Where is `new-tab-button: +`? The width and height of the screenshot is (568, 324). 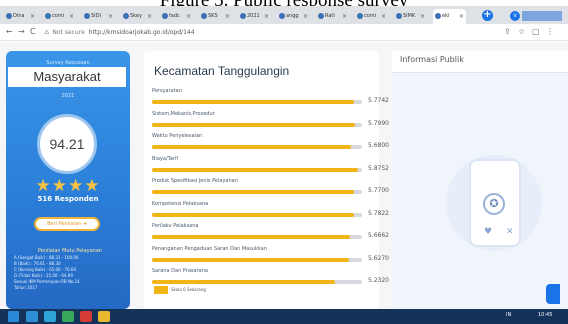 new-tab-button: + is located at coordinates (487, 15).